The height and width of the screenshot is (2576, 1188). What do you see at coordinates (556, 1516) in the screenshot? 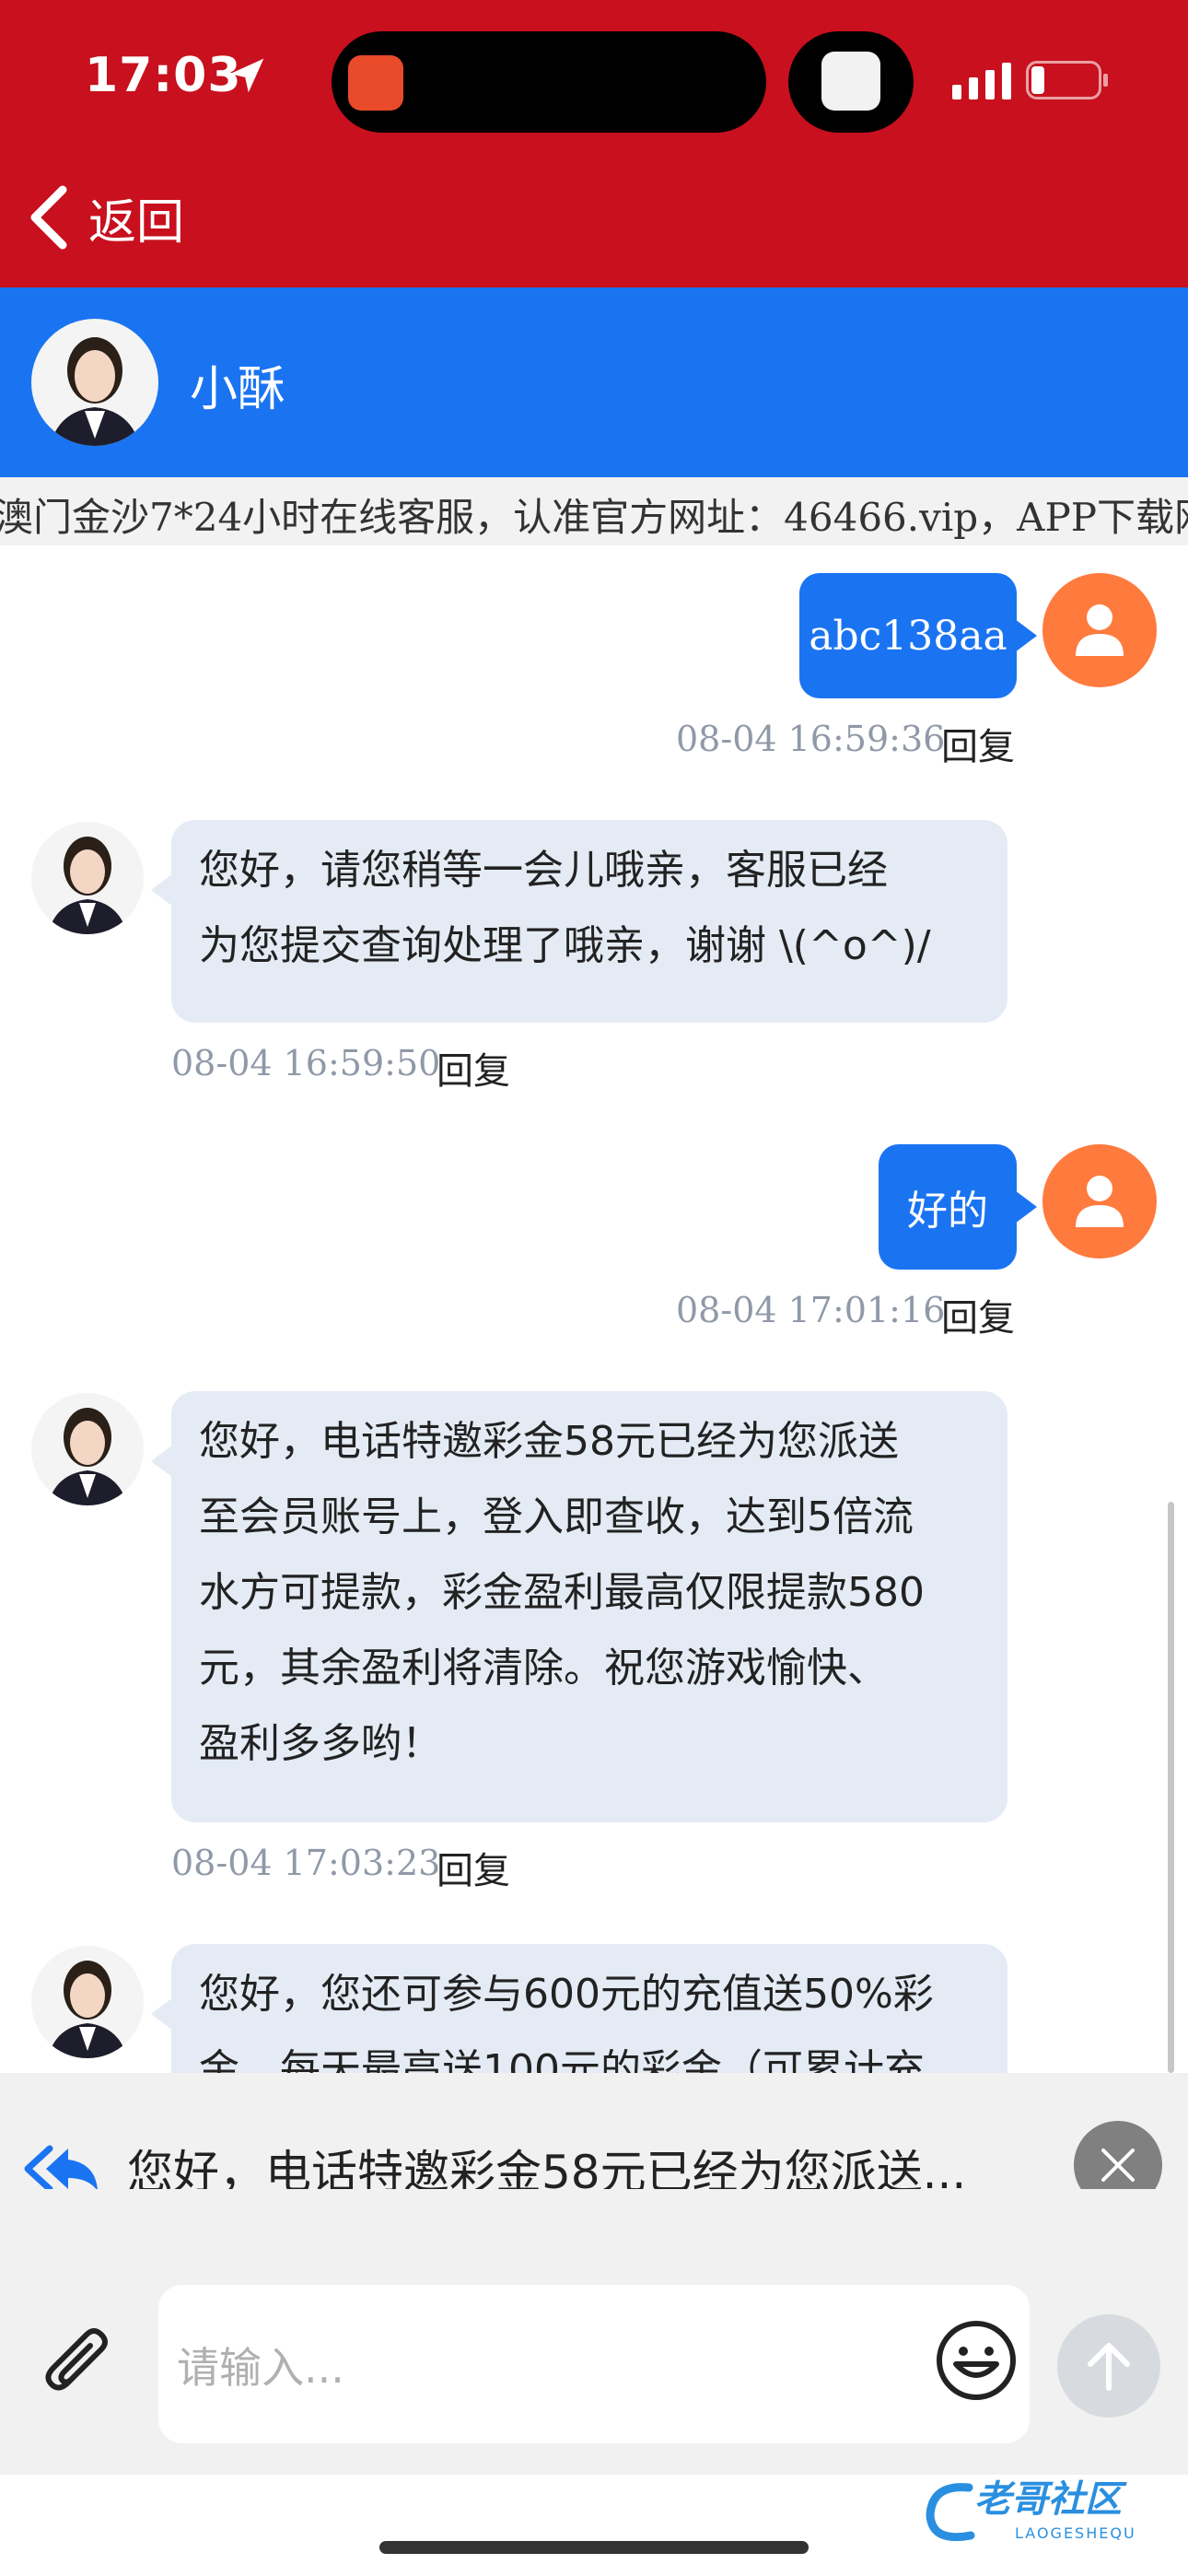
I see `message-line: 至会员账号上，登入即查收，达到5倍流` at bounding box center [556, 1516].